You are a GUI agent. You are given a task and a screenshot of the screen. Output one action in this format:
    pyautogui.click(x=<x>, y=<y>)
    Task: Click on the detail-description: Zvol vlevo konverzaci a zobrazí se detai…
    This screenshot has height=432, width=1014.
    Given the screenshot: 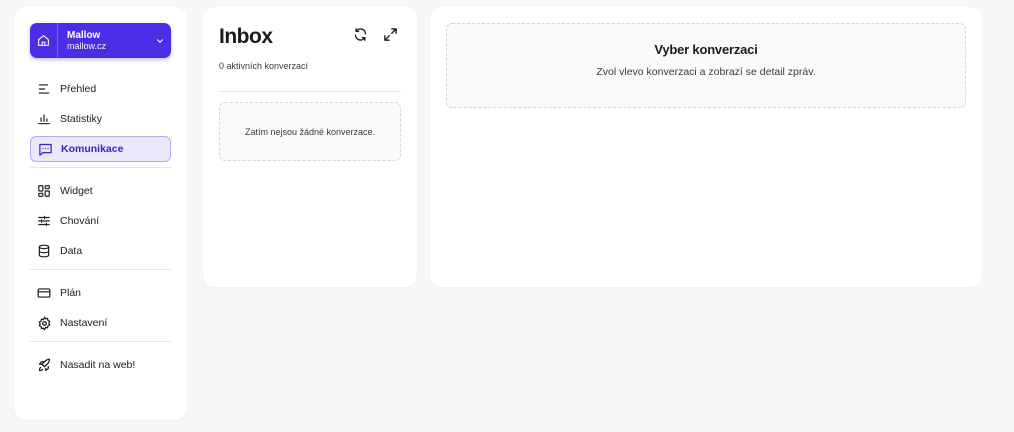 What is the action you would take?
    pyautogui.click(x=706, y=72)
    